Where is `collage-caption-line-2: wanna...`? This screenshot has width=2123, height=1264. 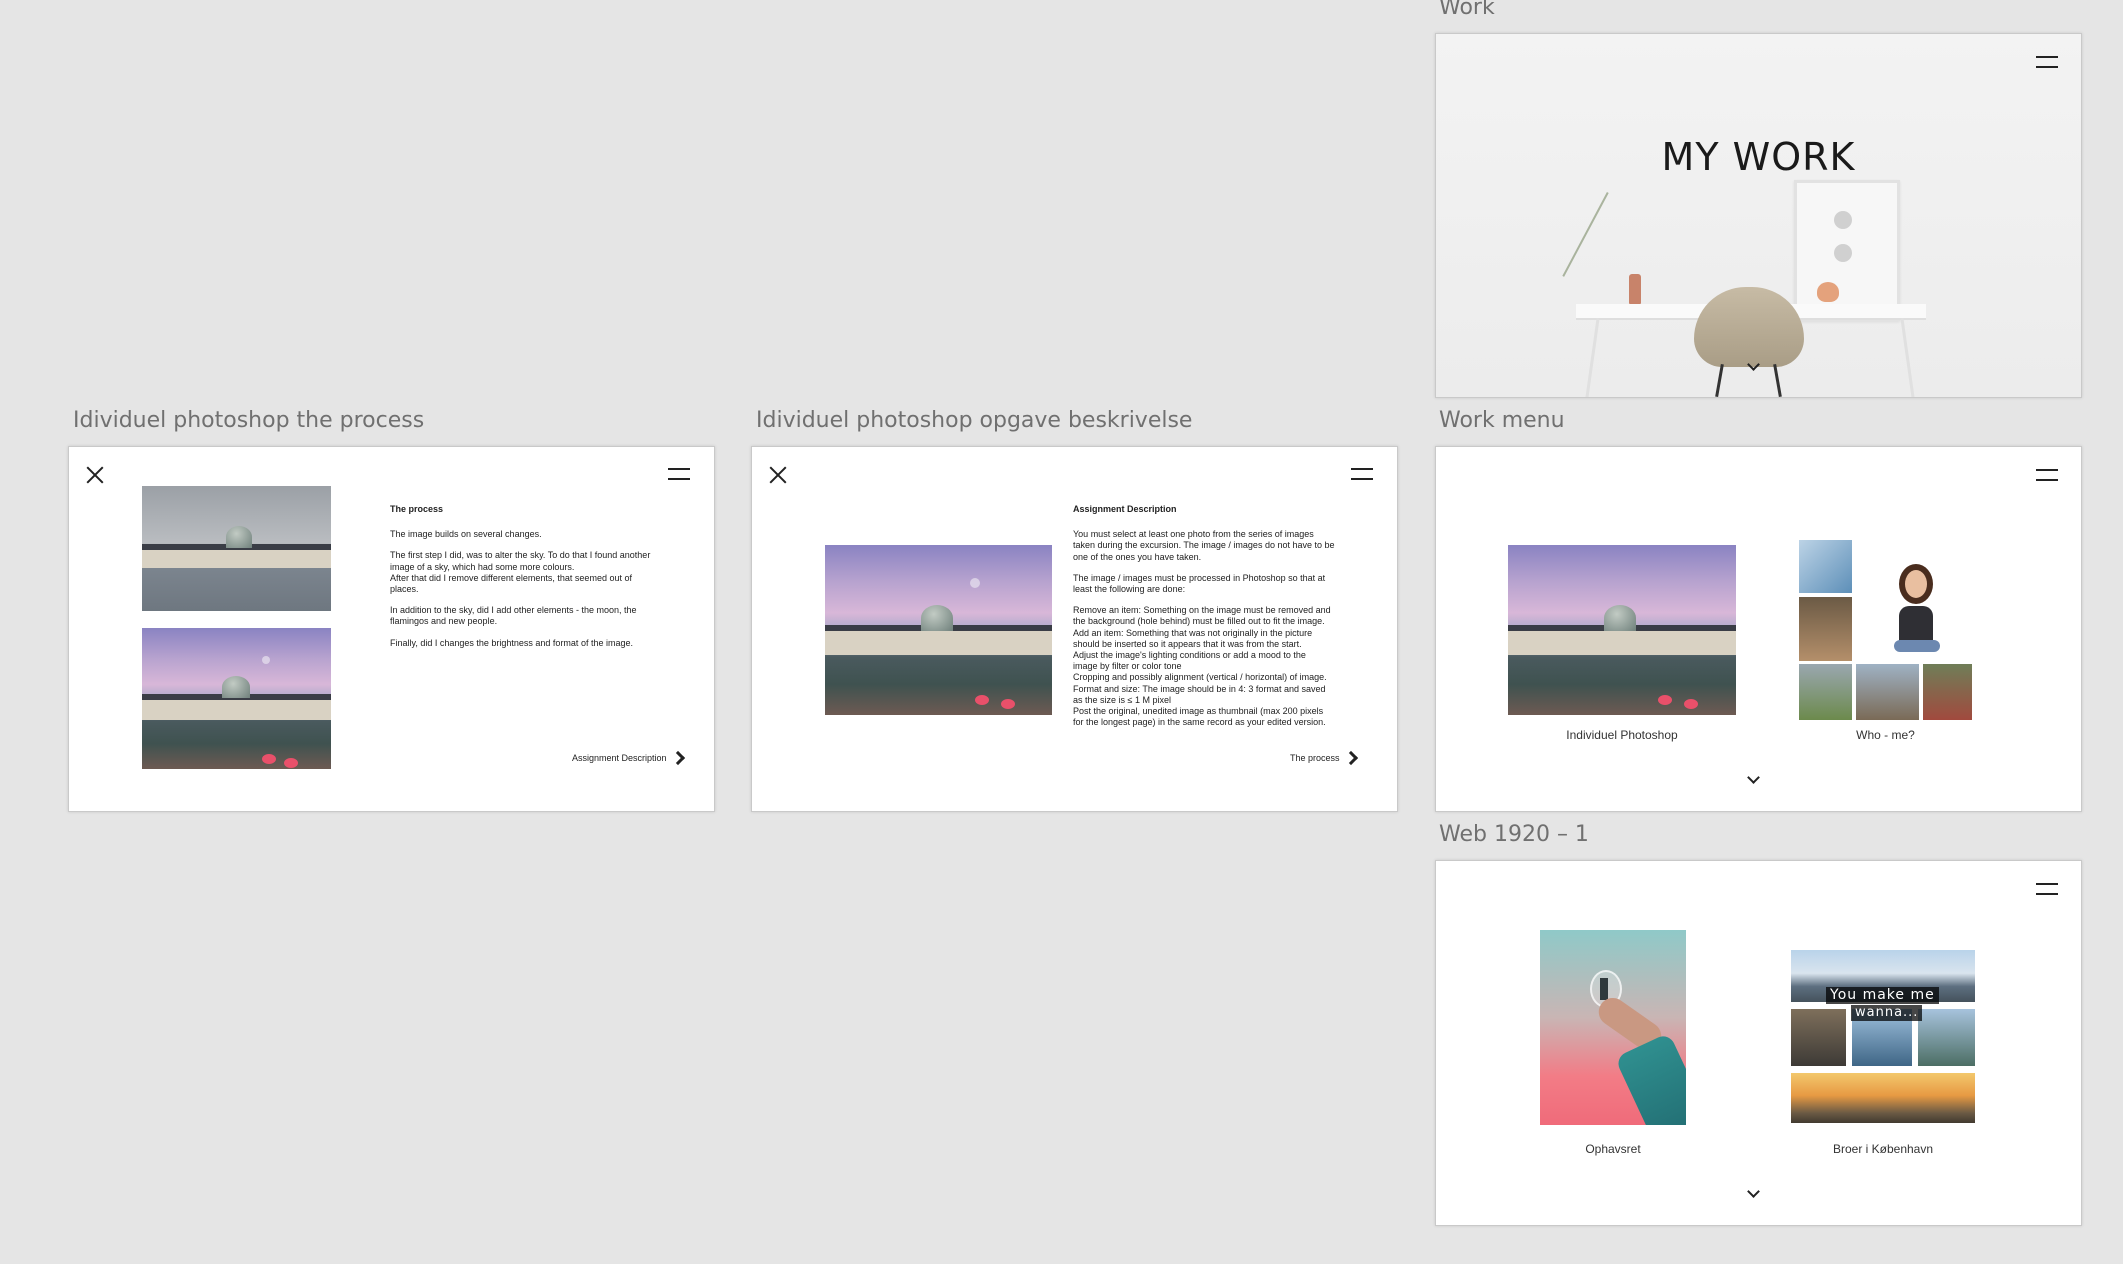 collage-caption-line-2: wanna... is located at coordinates (1887, 1013).